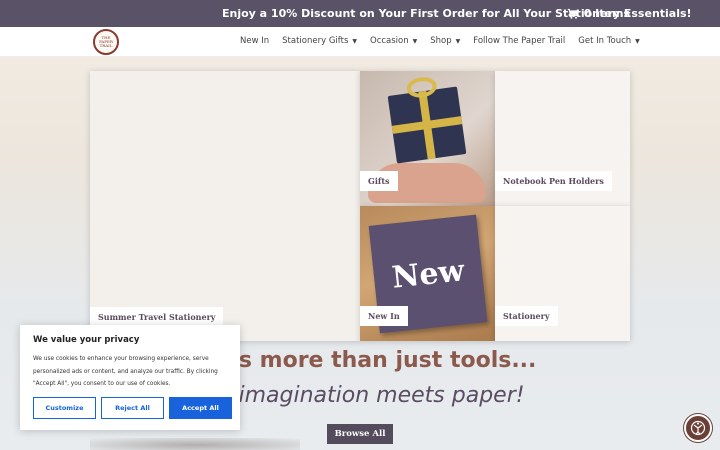  I want to click on reject-all-button: Reject All, so click(132, 408).